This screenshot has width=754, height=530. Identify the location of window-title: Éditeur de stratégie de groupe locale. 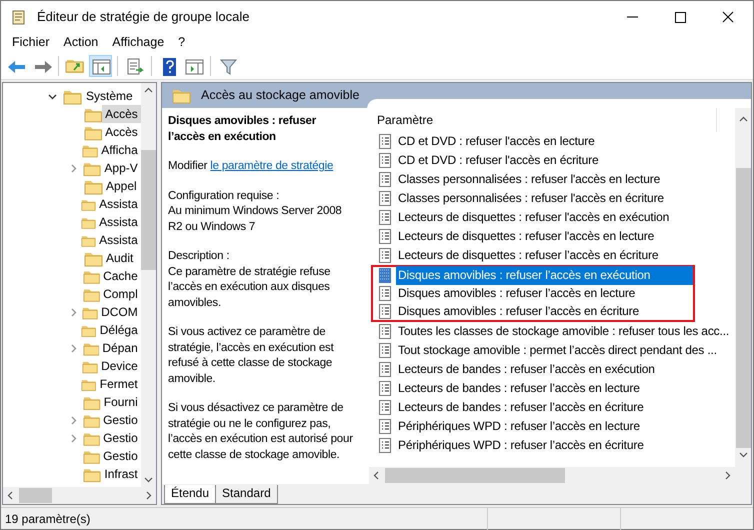
(143, 17).